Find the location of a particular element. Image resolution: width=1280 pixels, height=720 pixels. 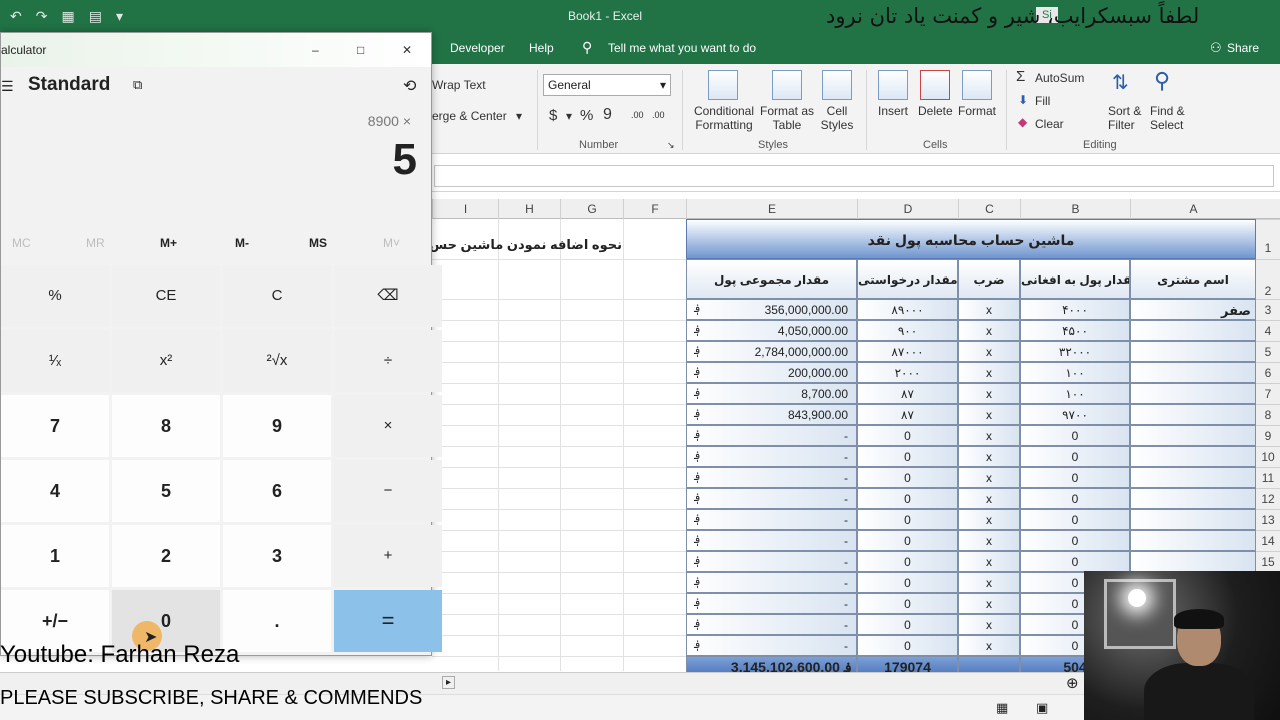

table-cell-total: 200,000.00 is located at coordinates (771, 372).